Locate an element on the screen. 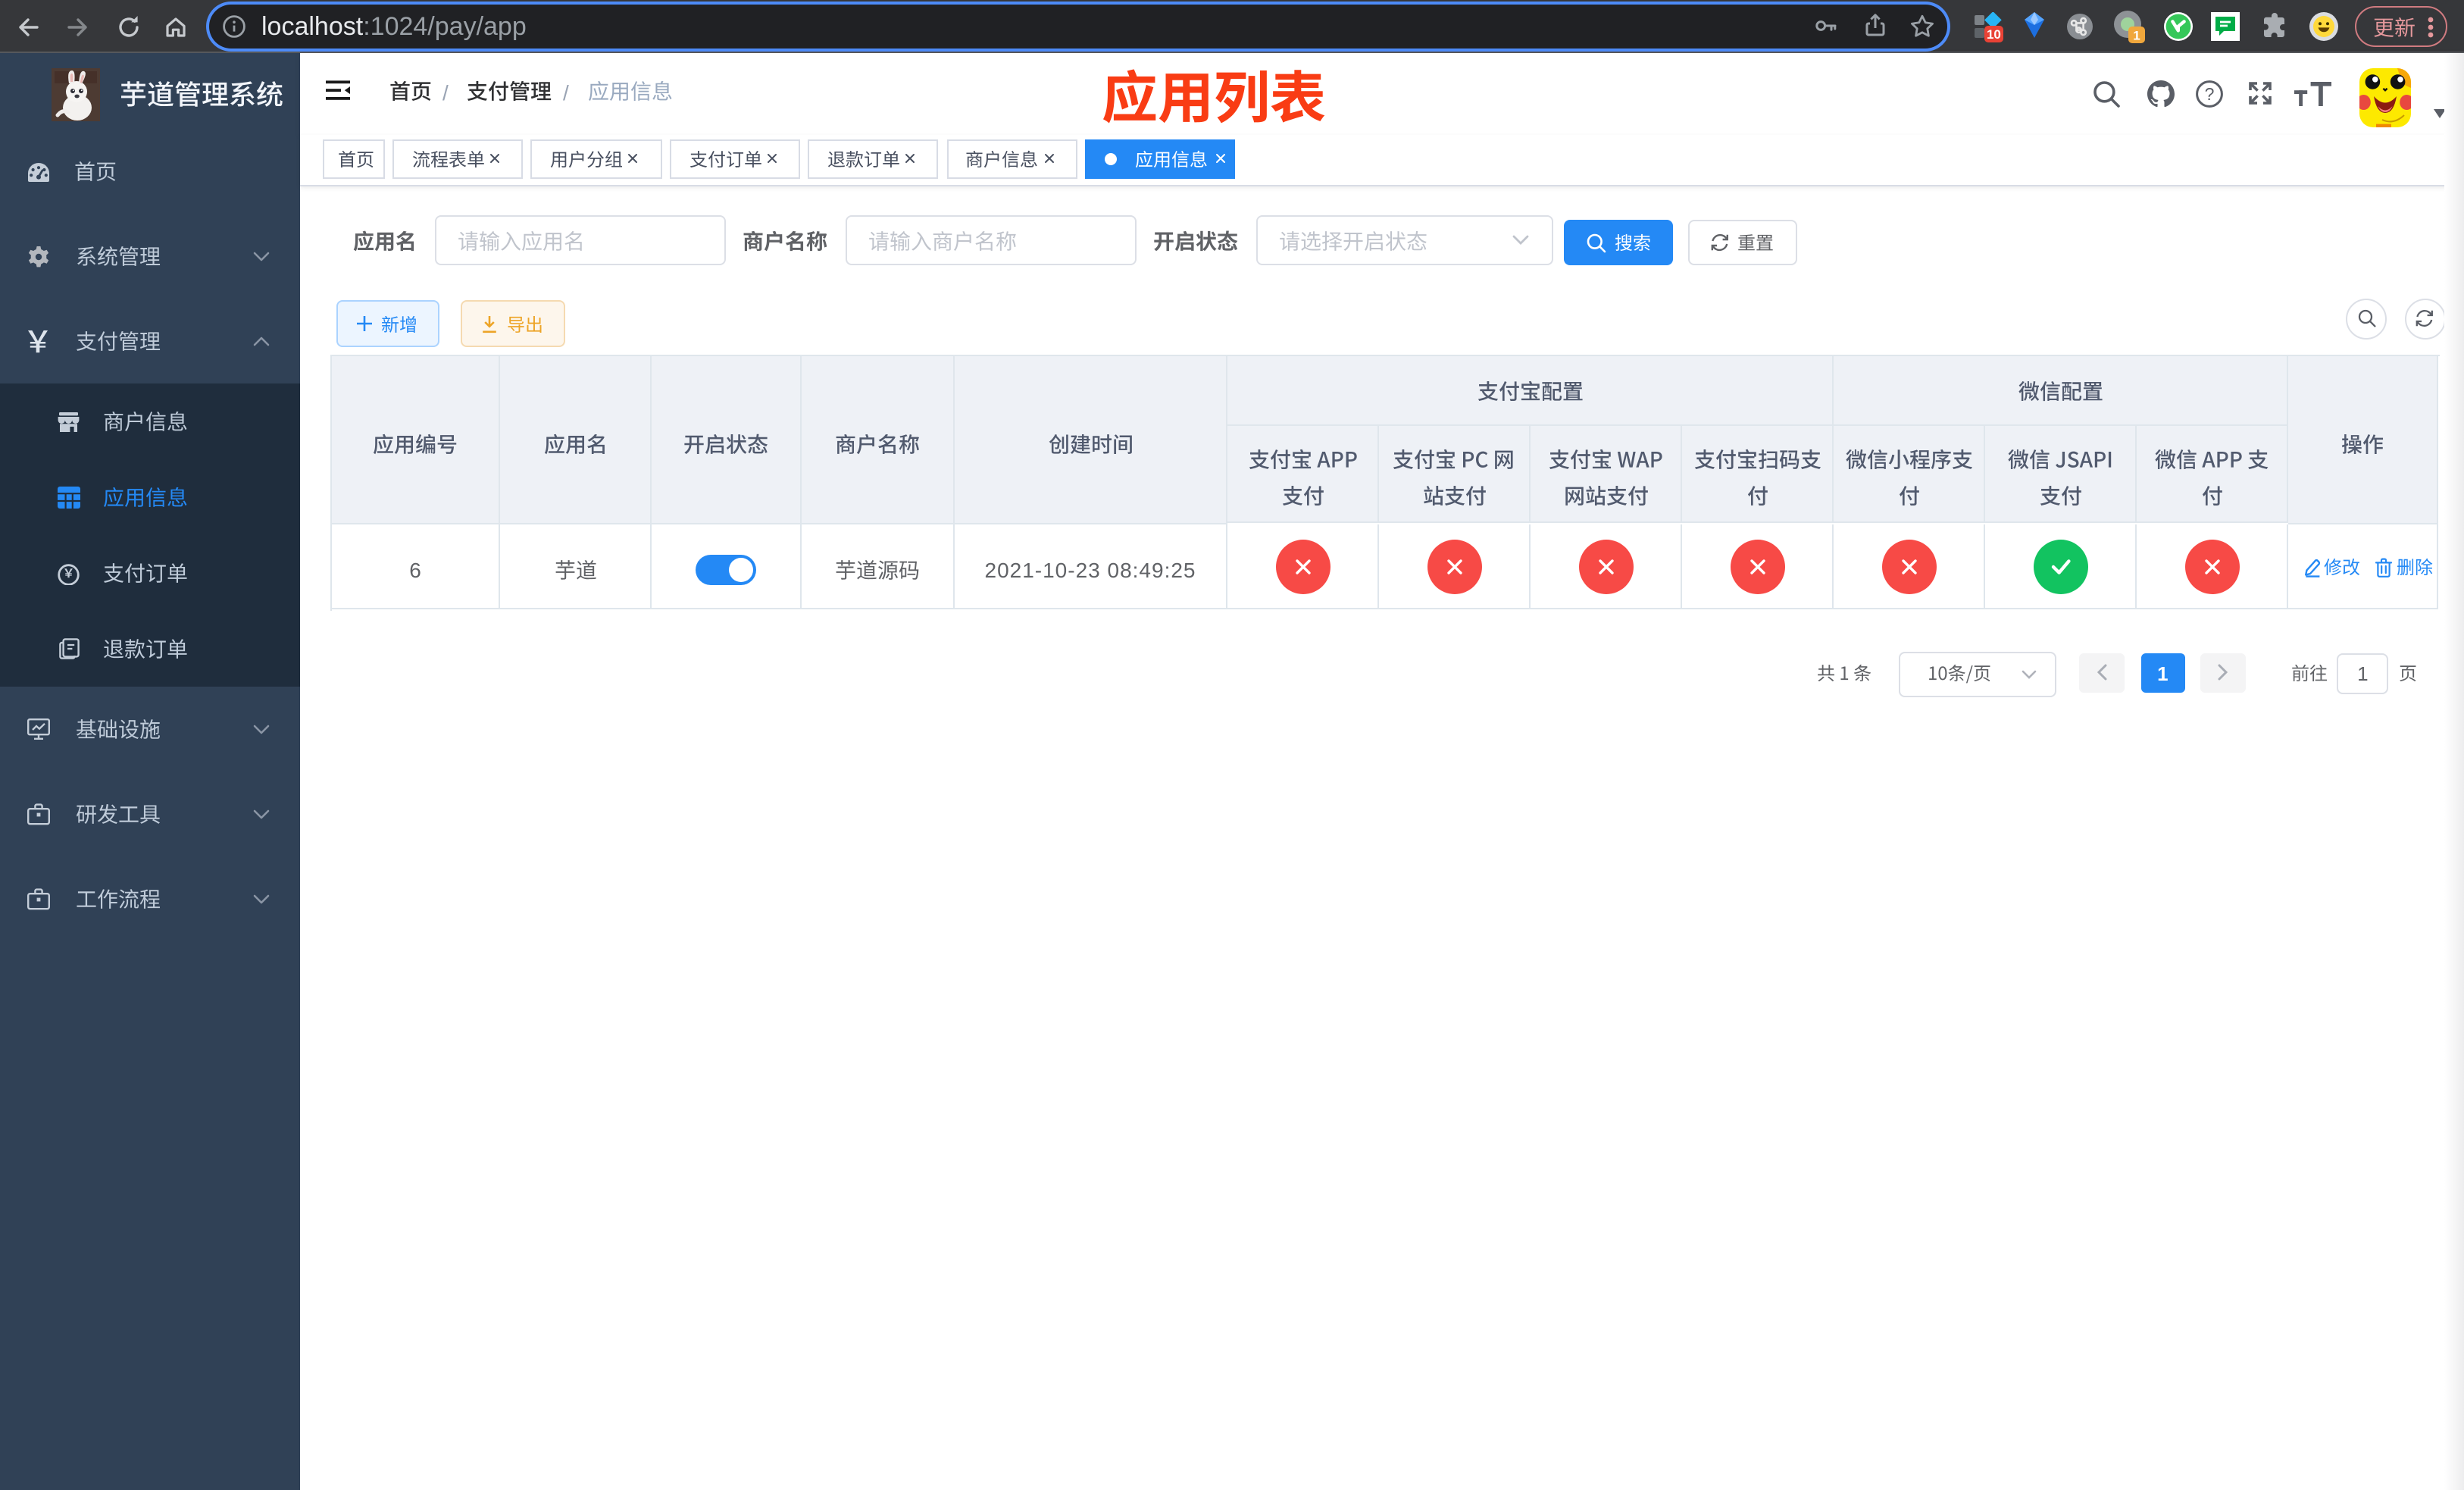 The width and height of the screenshot is (2464, 1490). svg-text: 10 is located at coordinates (1994, 35).